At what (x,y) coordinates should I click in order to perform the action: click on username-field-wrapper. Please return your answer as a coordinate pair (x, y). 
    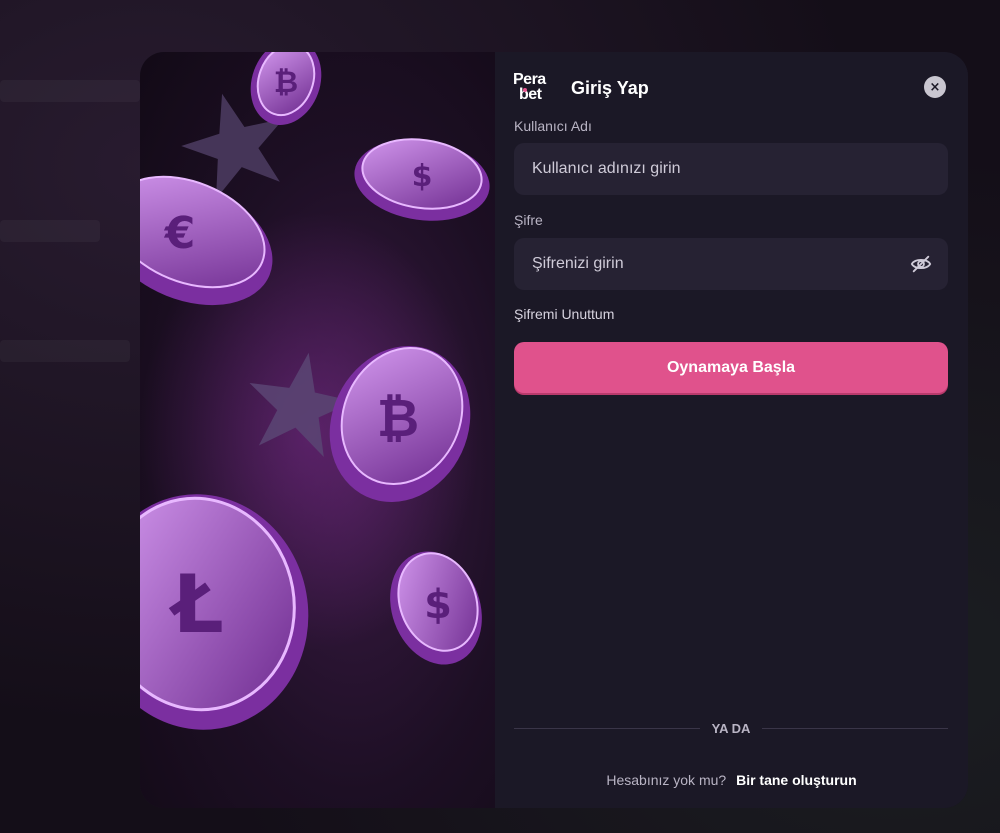
    Looking at the image, I should click on (731, 169).